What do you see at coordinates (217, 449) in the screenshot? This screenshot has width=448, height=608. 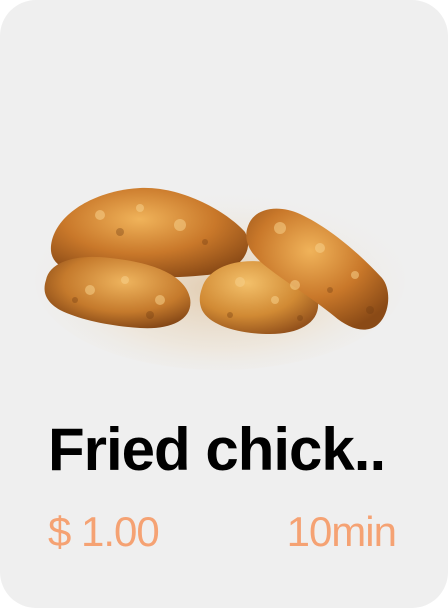 I see `item-title: Fried chick..` at bounding box center [217, 449].